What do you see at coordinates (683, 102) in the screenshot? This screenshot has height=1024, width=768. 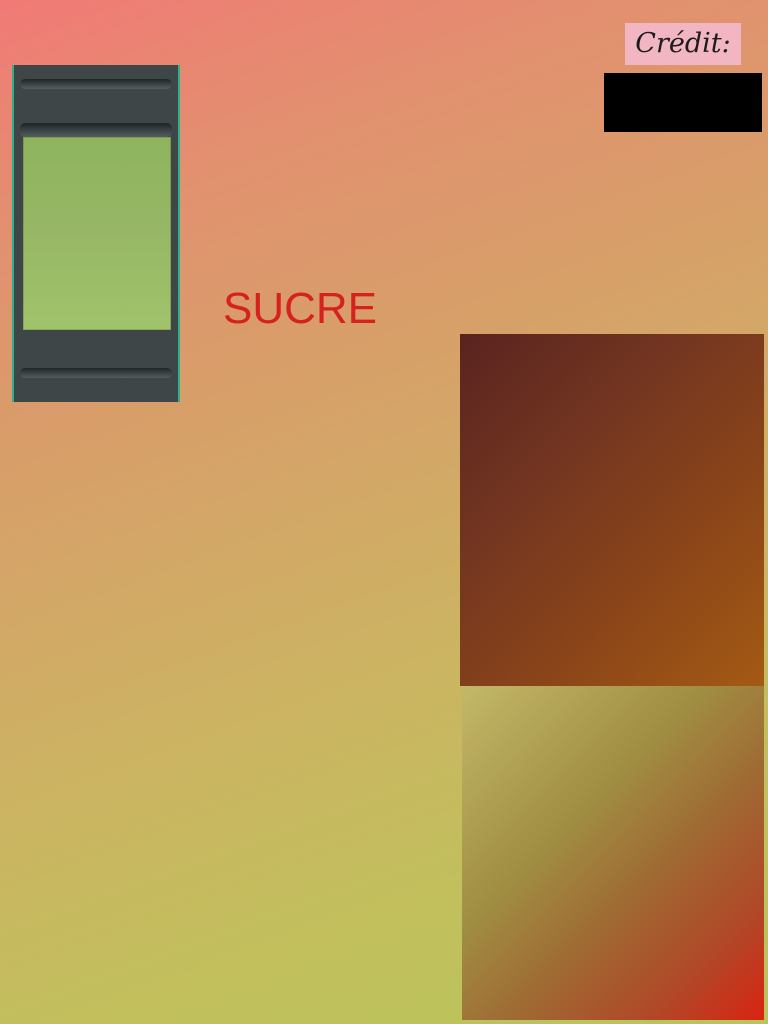 I see `credit-value-display` at bounding box center [683, 102].